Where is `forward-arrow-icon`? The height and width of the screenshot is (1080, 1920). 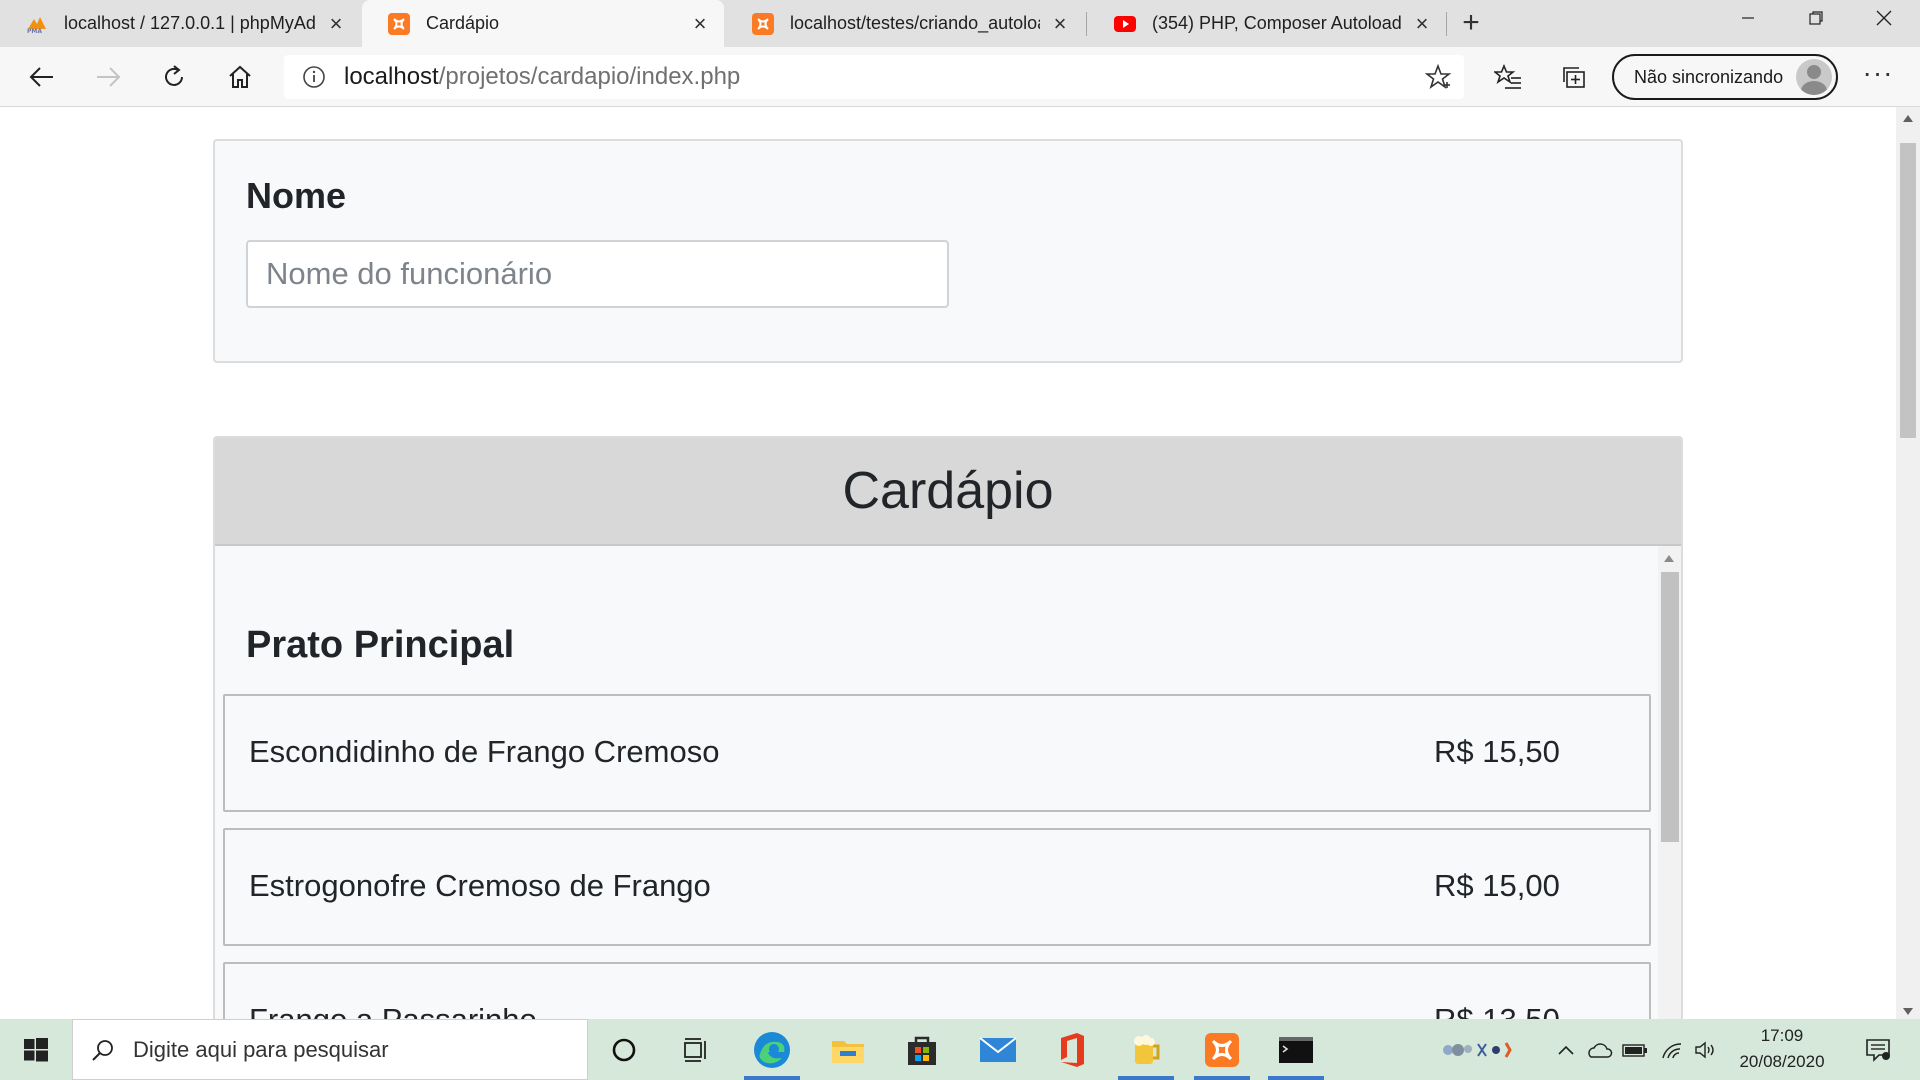 forward-arrow-icon is located at coordinates (108, 77).